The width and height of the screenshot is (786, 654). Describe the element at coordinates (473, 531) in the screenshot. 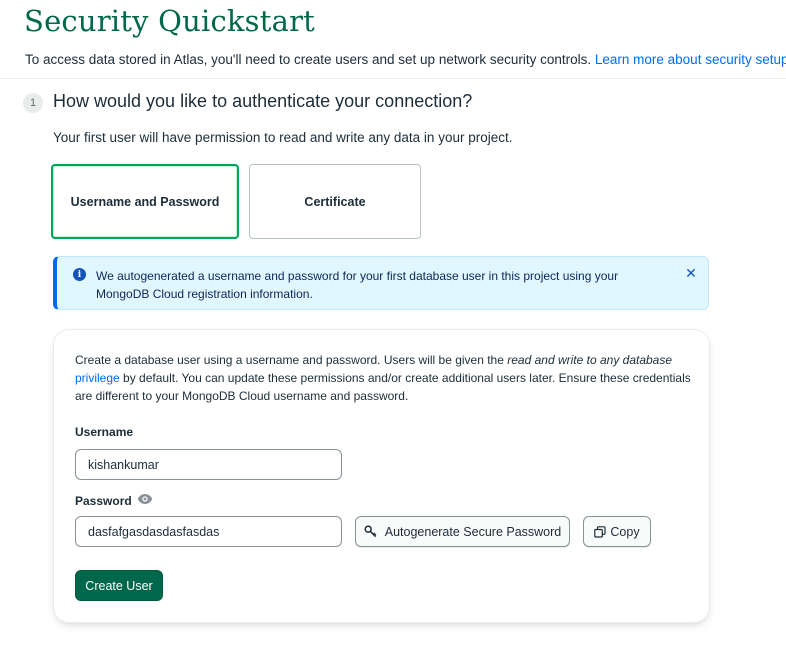

I see `autogenerate-label: Autogenerate Secure Password` at that location.